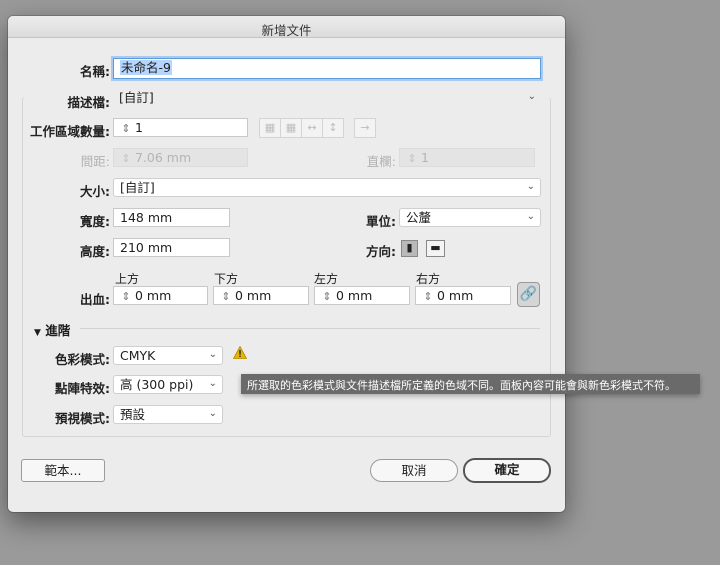 Image resolution: width=720 pixels, height=565 pixels. Describe the element at coordinates (146, 247) in the screenshot. I see `height-value: 210 mm` at that location.